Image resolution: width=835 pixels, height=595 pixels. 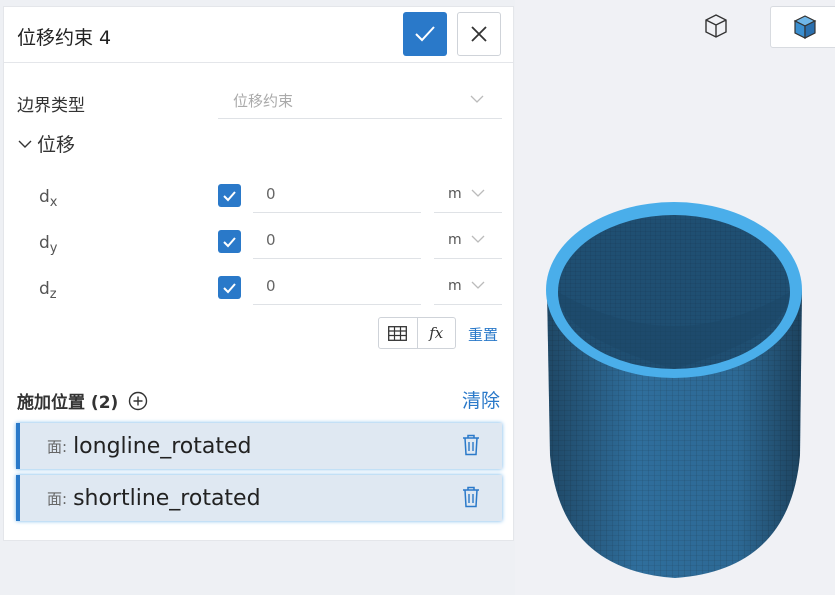 I want to click on dy-unit-value: m, so click(x=455, y=240).